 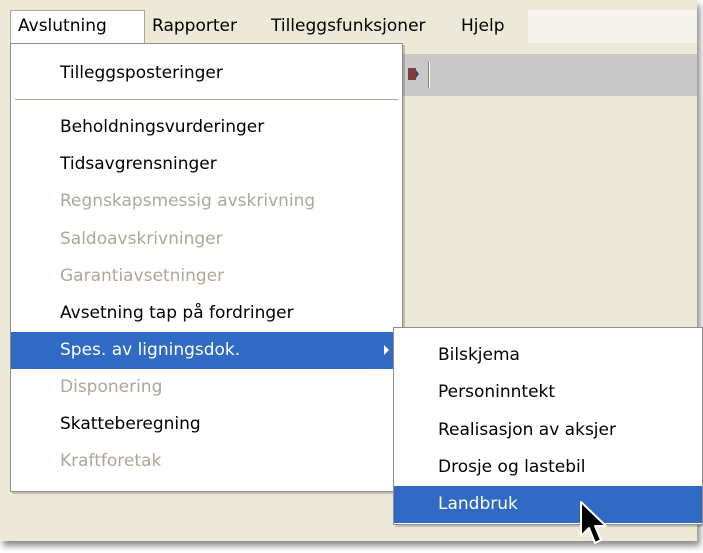 I want to click on menu-item-skatteberegning: Skatteberegning, so click(x=206, y=424).